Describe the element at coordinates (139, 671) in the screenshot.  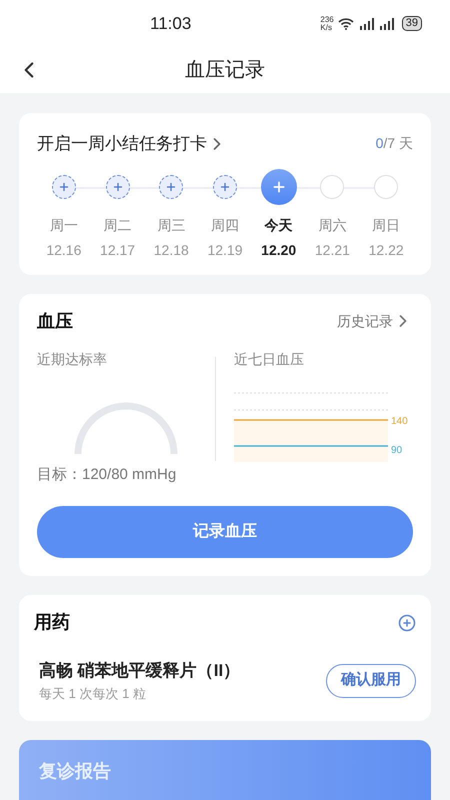
I see `drug-name: 高畅 硝苯地平缓释片（II）` at that location.